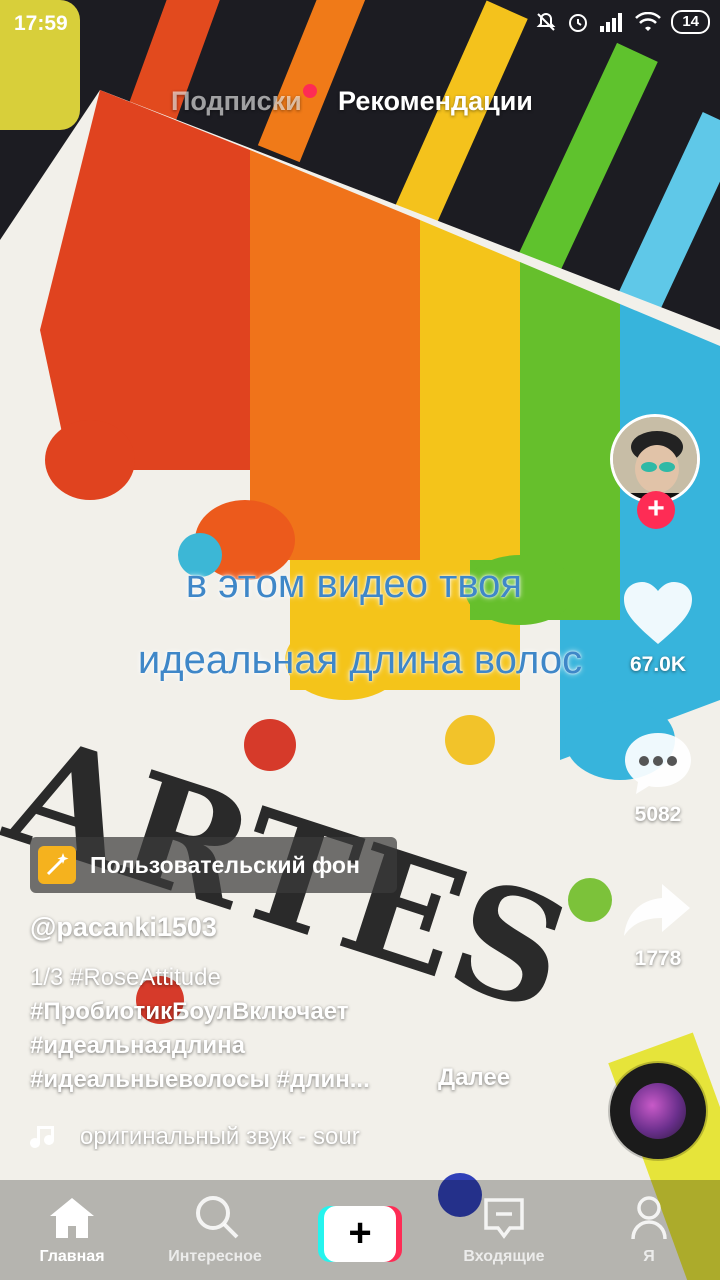 Image resolution: width=720 pixels, height=1280 pixels. I want to click on mute-bell-icon, so click(546, 21).